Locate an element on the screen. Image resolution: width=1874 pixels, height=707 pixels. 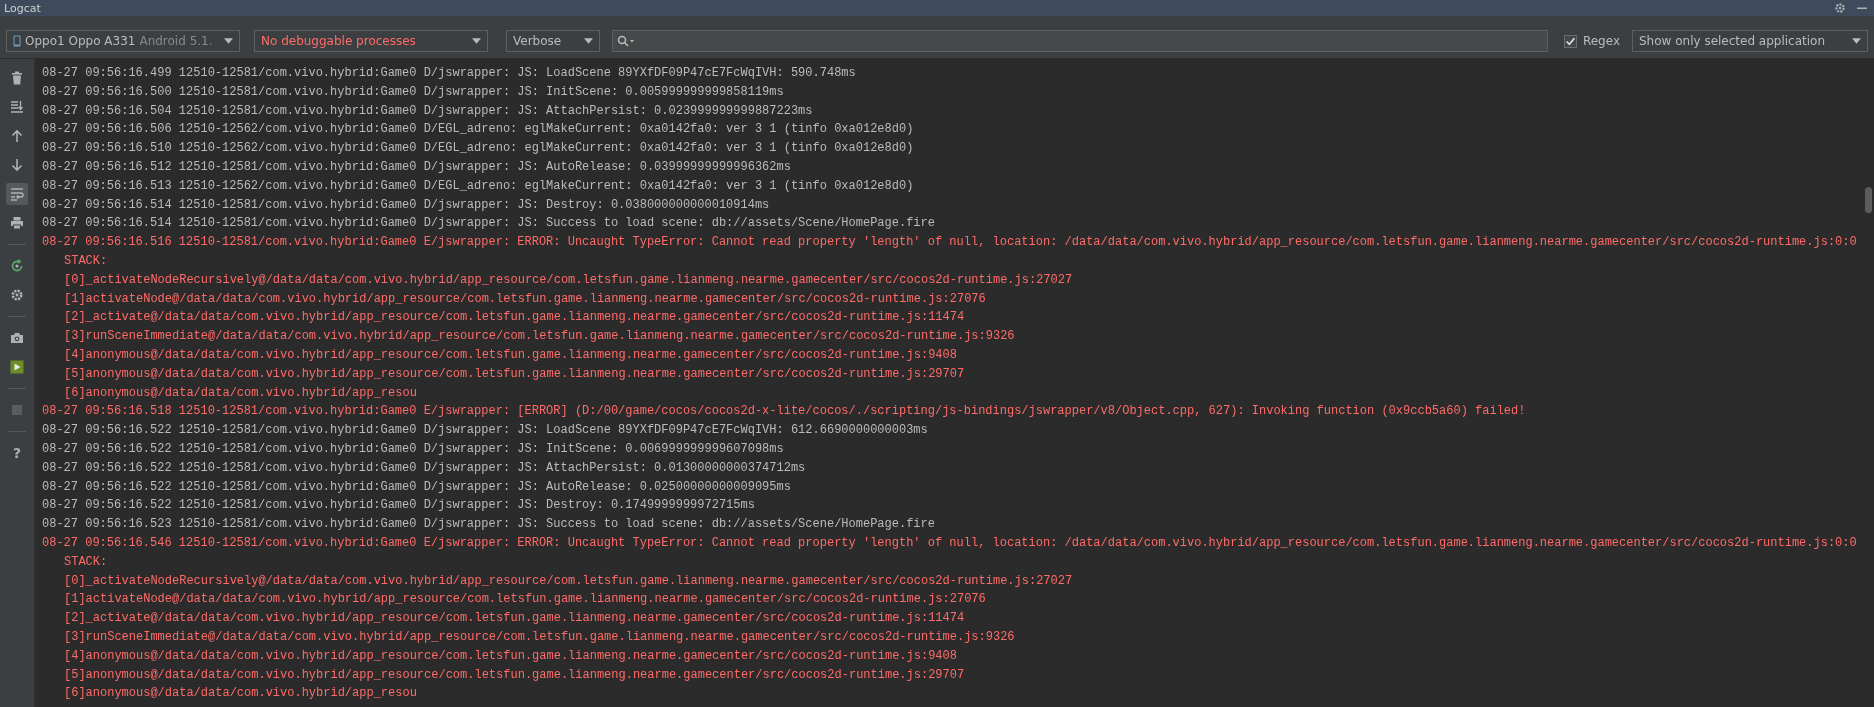
log-line: 08-27 09:56:16.510 12510-12562/com.vivo.hybrid:Game0 D/EGL_adreno: eglMakeCurrent: 0xa0142fa0: ver 3 1 (tinfo 0xa012e8d0) is located at coordinates (478, 149).